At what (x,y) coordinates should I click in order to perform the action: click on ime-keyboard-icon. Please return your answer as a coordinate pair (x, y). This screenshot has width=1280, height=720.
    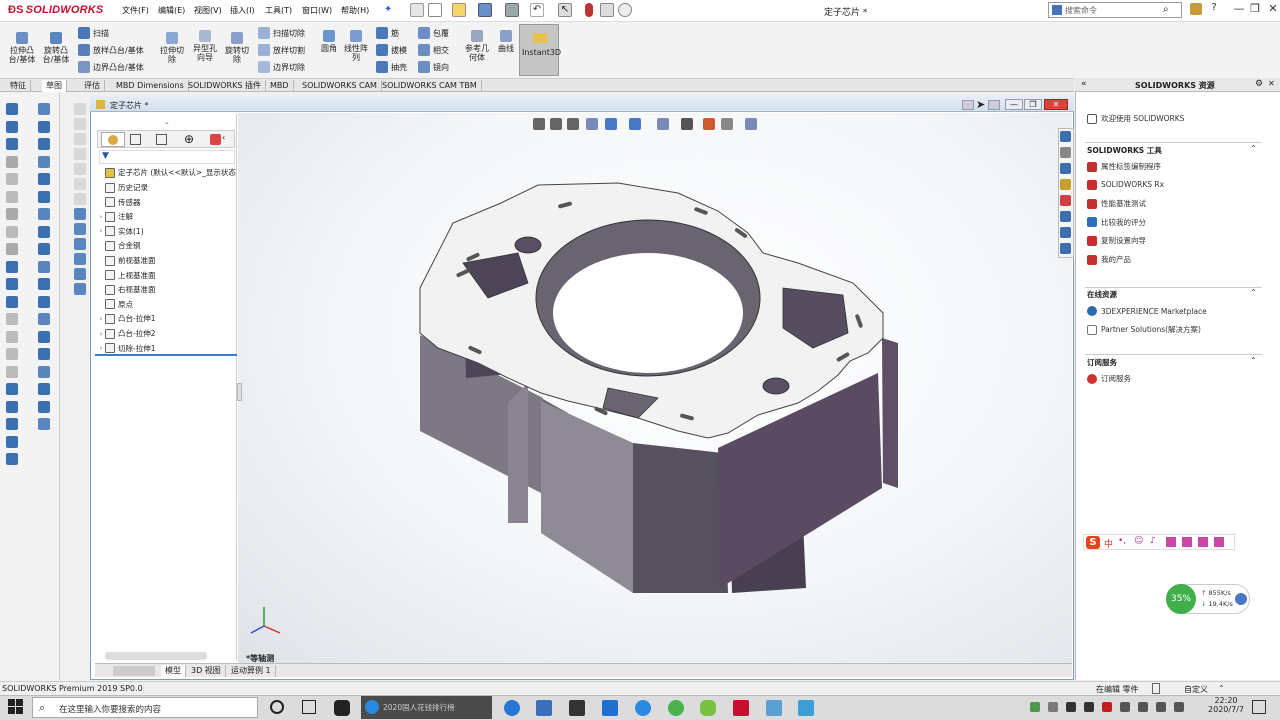
    Looking at the image, I should click on (1171, 542).